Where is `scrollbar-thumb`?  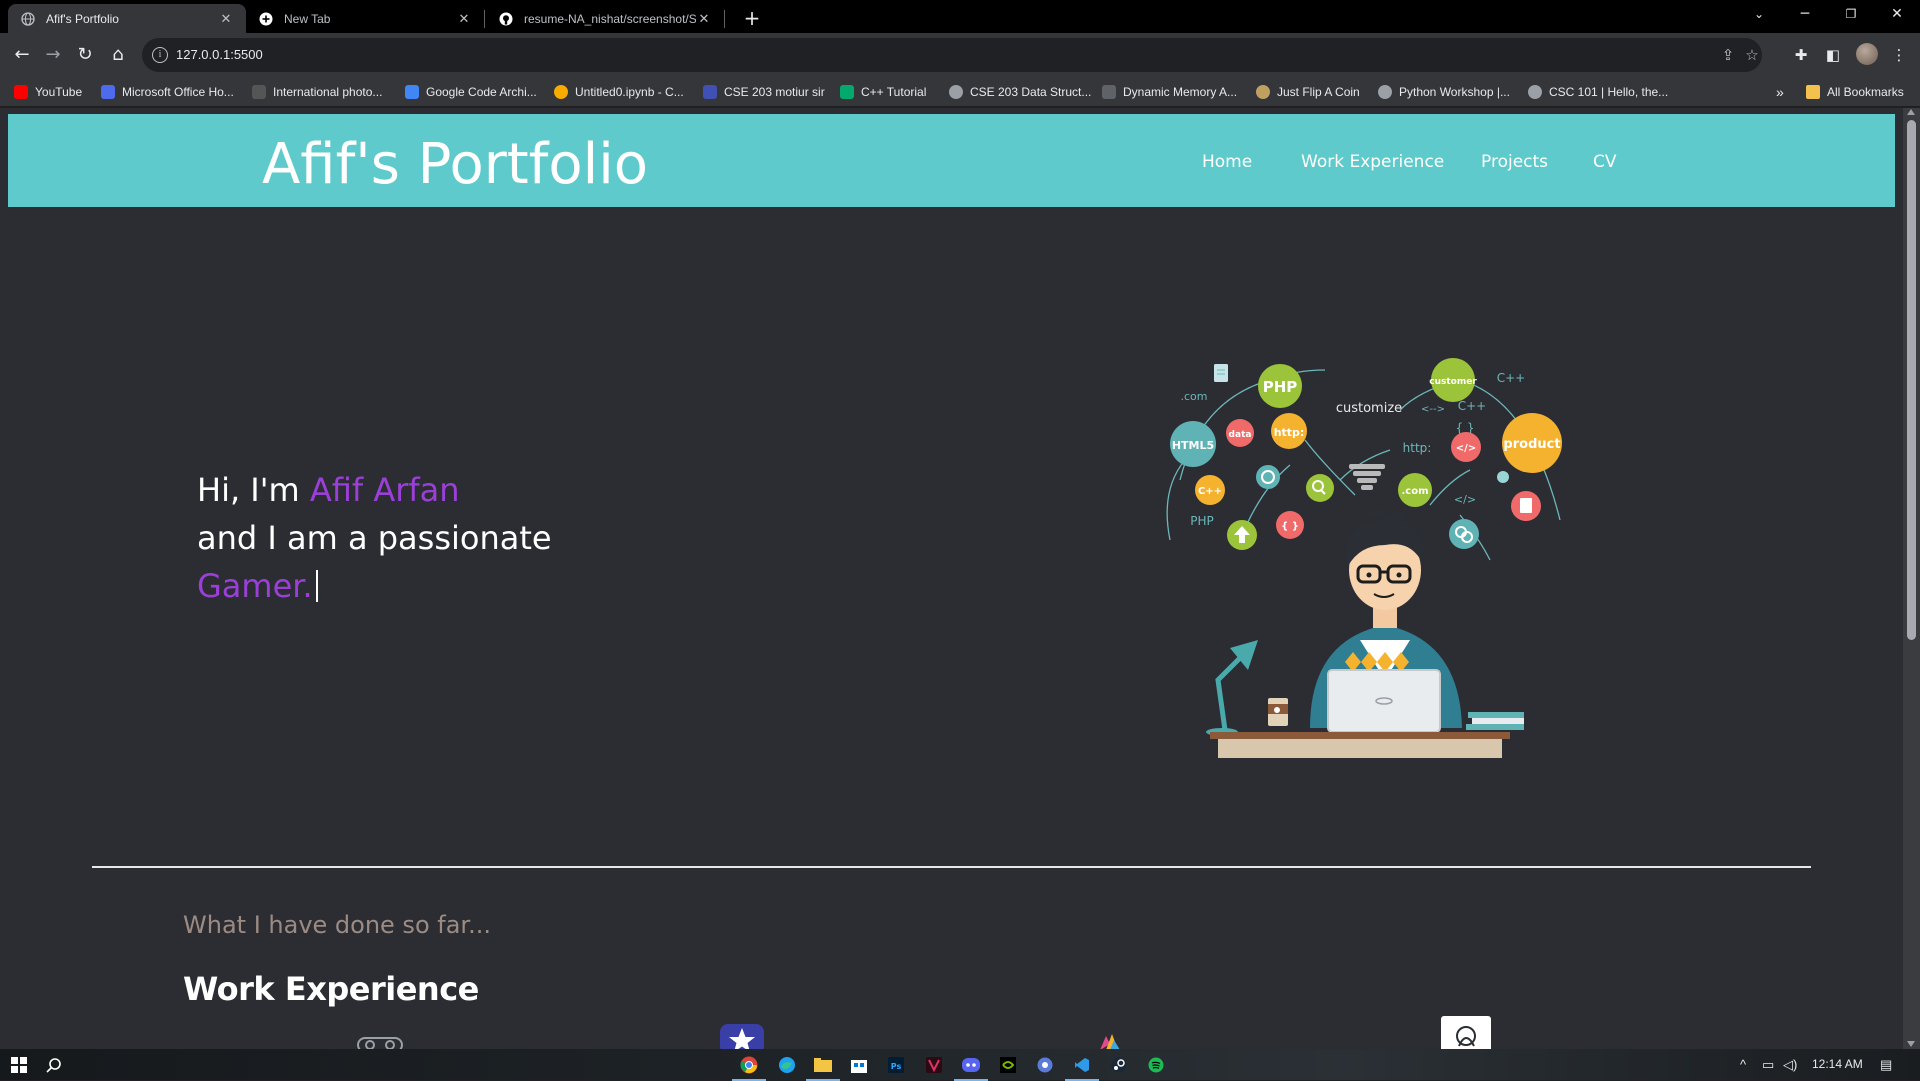 scrollbar-thumb is located at coordinates (1911, 380).